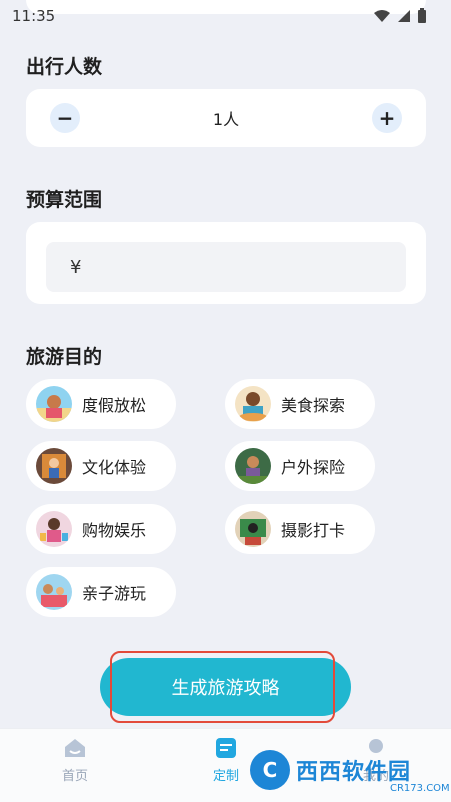 This screenshot has width=451, height=802. I want to click on purpose-culture: 文化体验, so click(101, 466).